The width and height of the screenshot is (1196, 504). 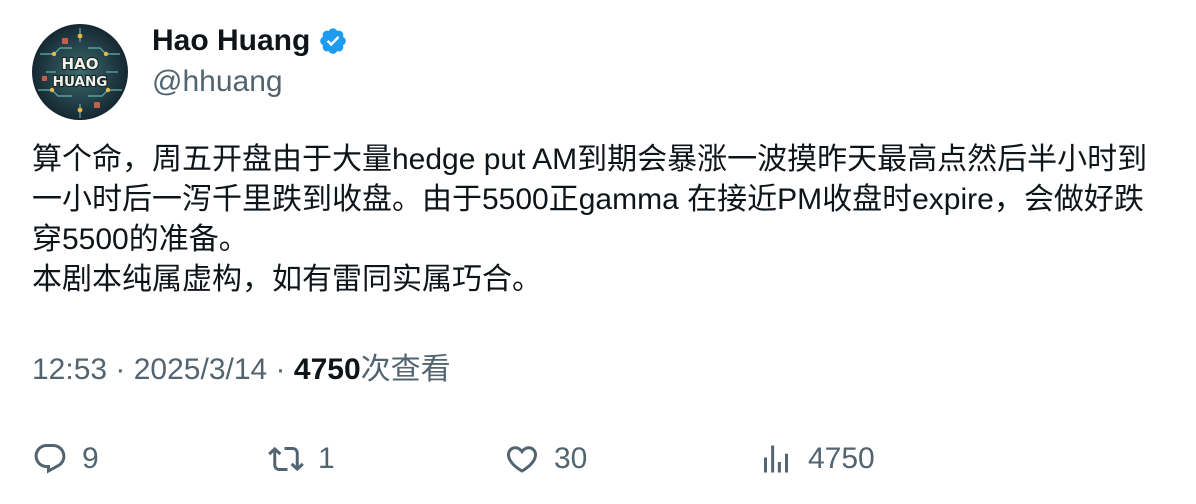 What do you see at coordinates (80, 64) in the screenshot?
I see `avatar-text-line1: HAO` at bounding box center [80, 64].